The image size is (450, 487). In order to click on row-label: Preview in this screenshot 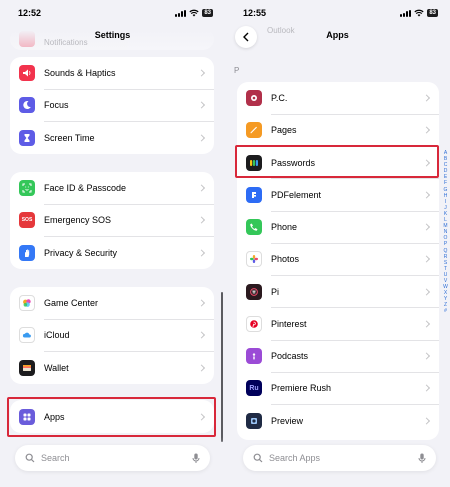, I will do `click(287, 420)`.